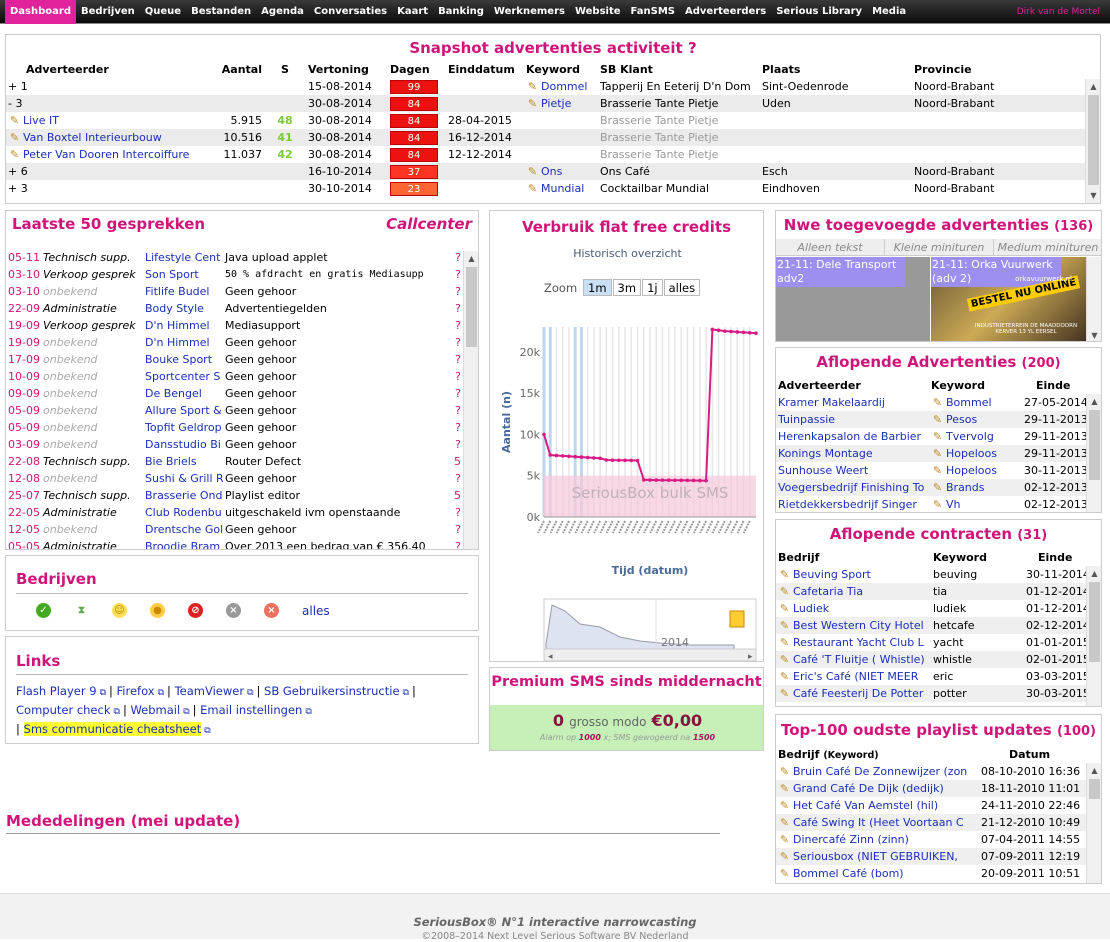 Image resolution: width=1110 pixels, height=942 pixels. What do you see at coordinates (932, 873) in the screenshot?
I see `table-row: ✎ Bommel Café (bom) 20-09-2011 10:51` at bounding box center [932, 873].